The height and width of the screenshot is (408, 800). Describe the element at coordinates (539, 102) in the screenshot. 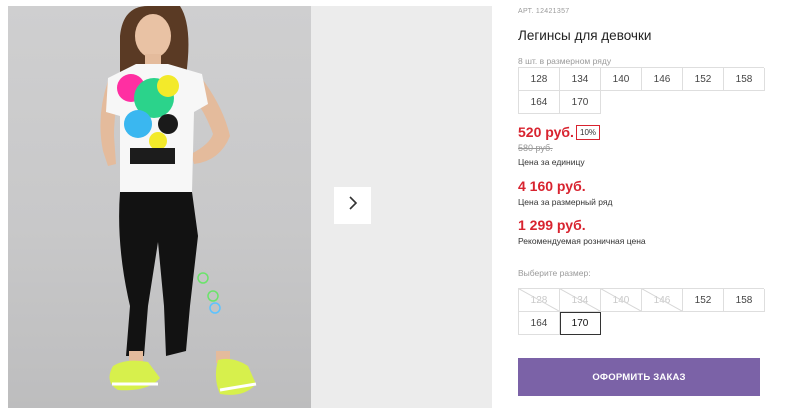

I see `pack-size-cell: 164` at that location.